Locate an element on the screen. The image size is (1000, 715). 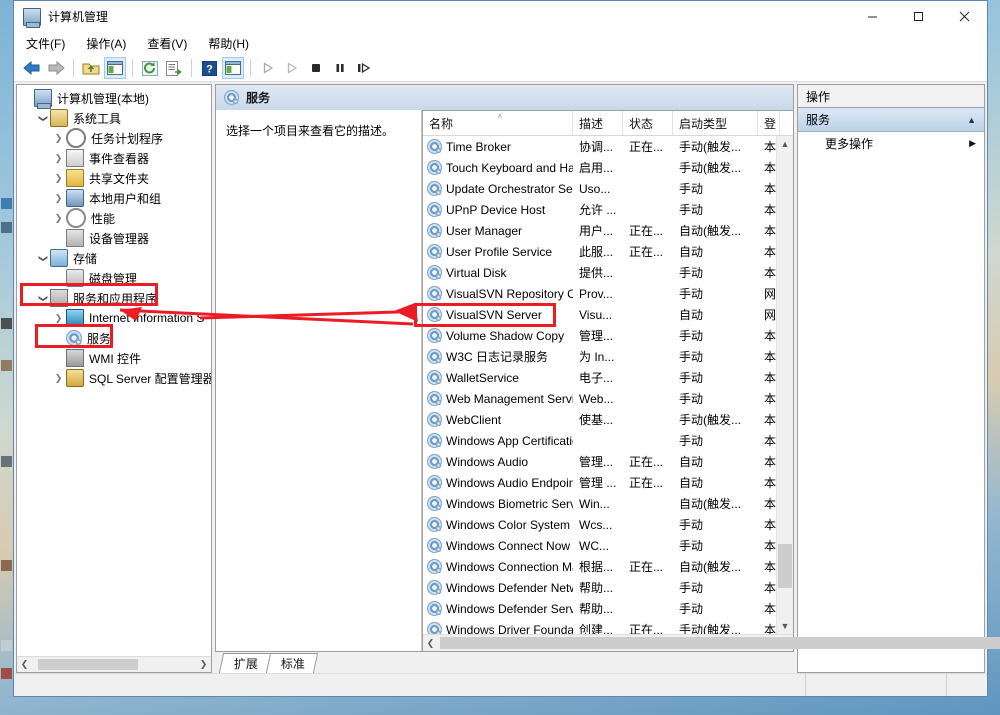
tree-hscroll-track is located at coordinates (114, 664).